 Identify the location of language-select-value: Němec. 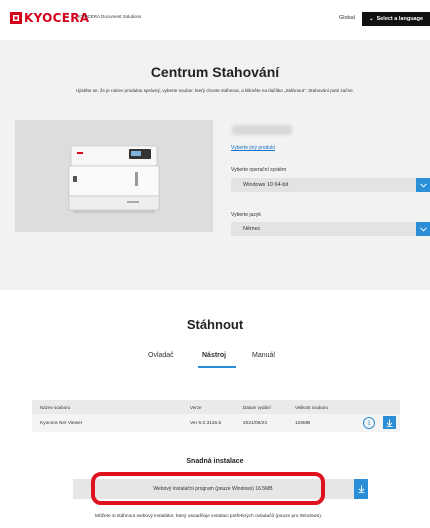
(252, 229).